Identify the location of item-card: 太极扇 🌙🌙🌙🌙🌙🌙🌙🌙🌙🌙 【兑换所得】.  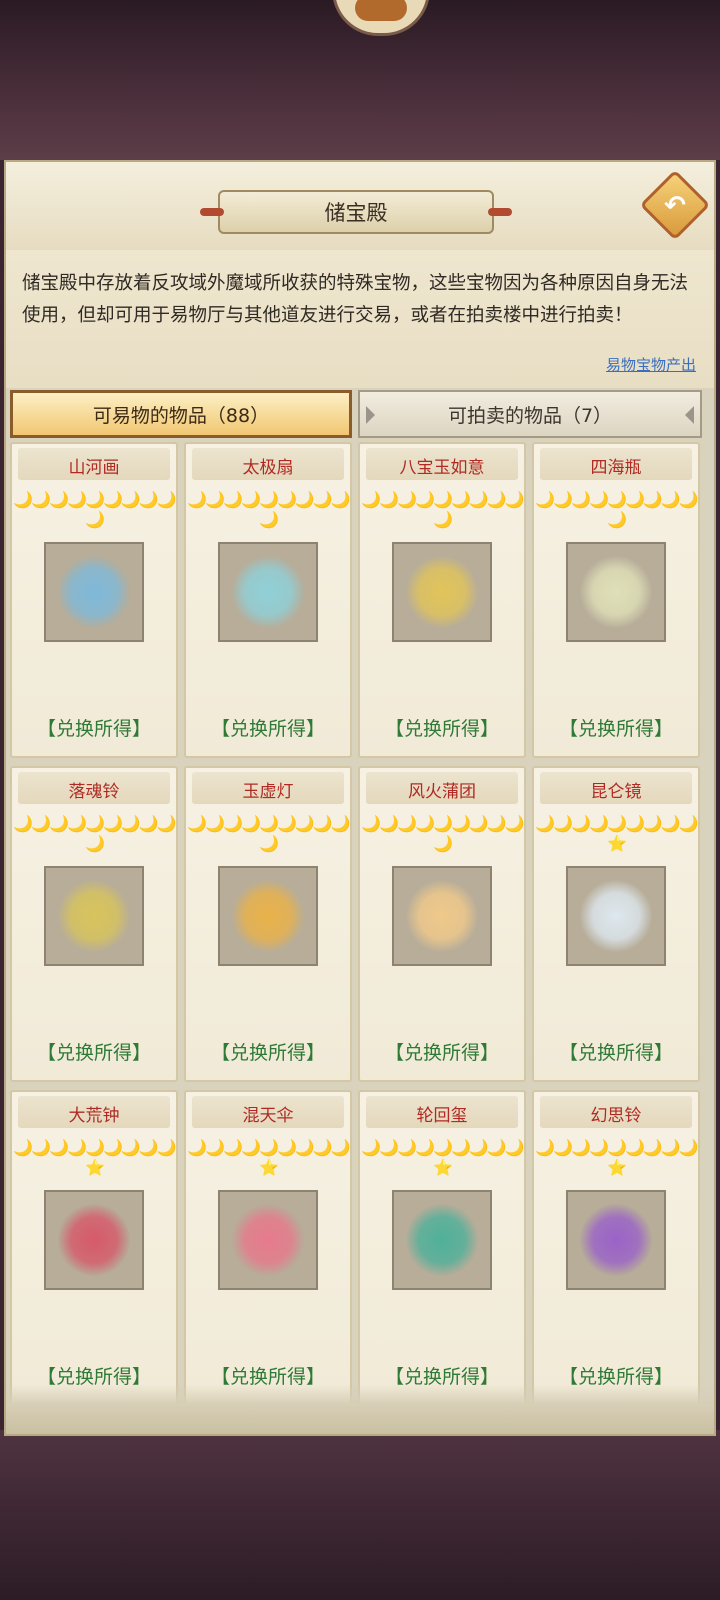
(268, 600).